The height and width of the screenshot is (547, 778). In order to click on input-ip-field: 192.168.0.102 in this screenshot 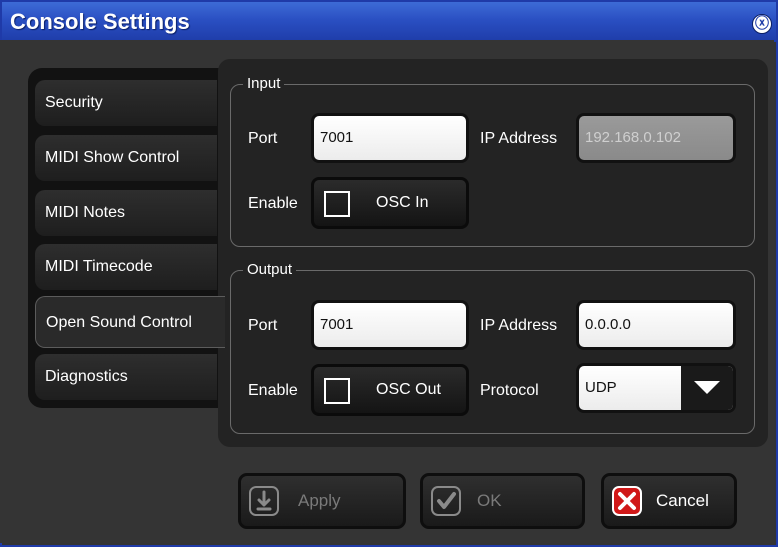, I will do `click(656, 138)`.